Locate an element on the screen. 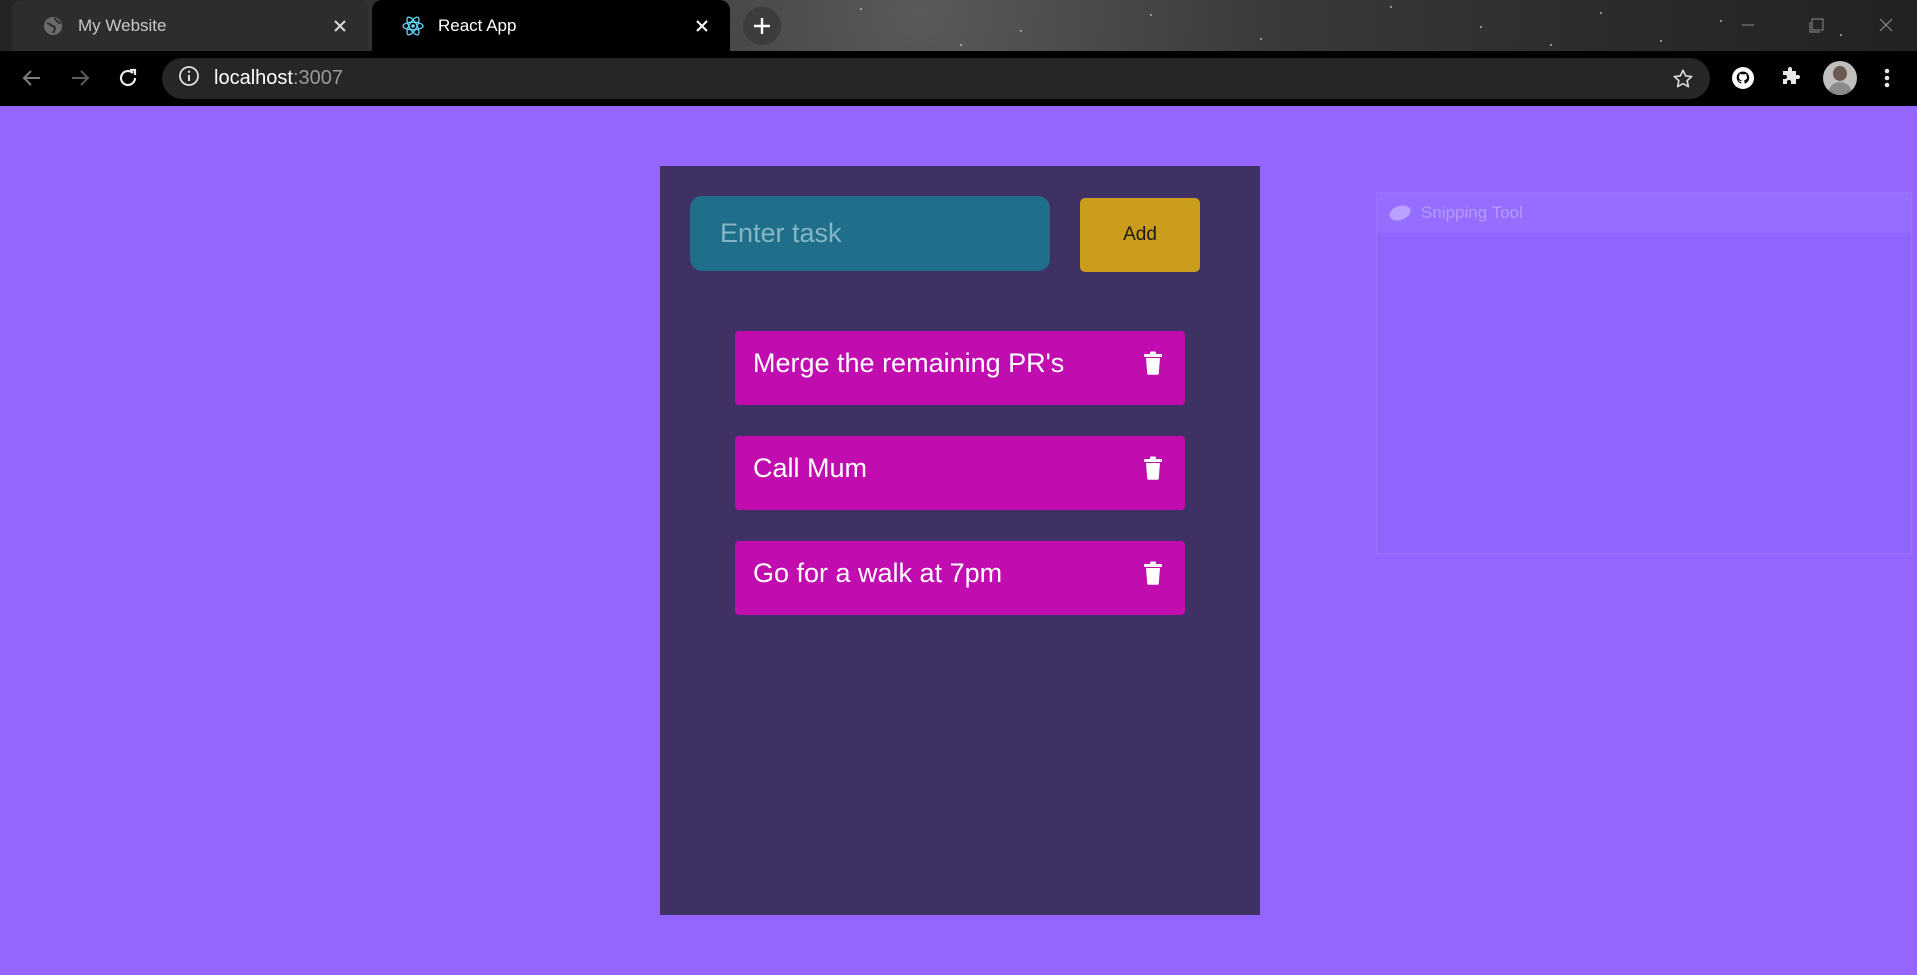 Image resolution: width=1917 pixels, height=975 pixels. snipping-tool-icon is located at coordinates (1400, 213).